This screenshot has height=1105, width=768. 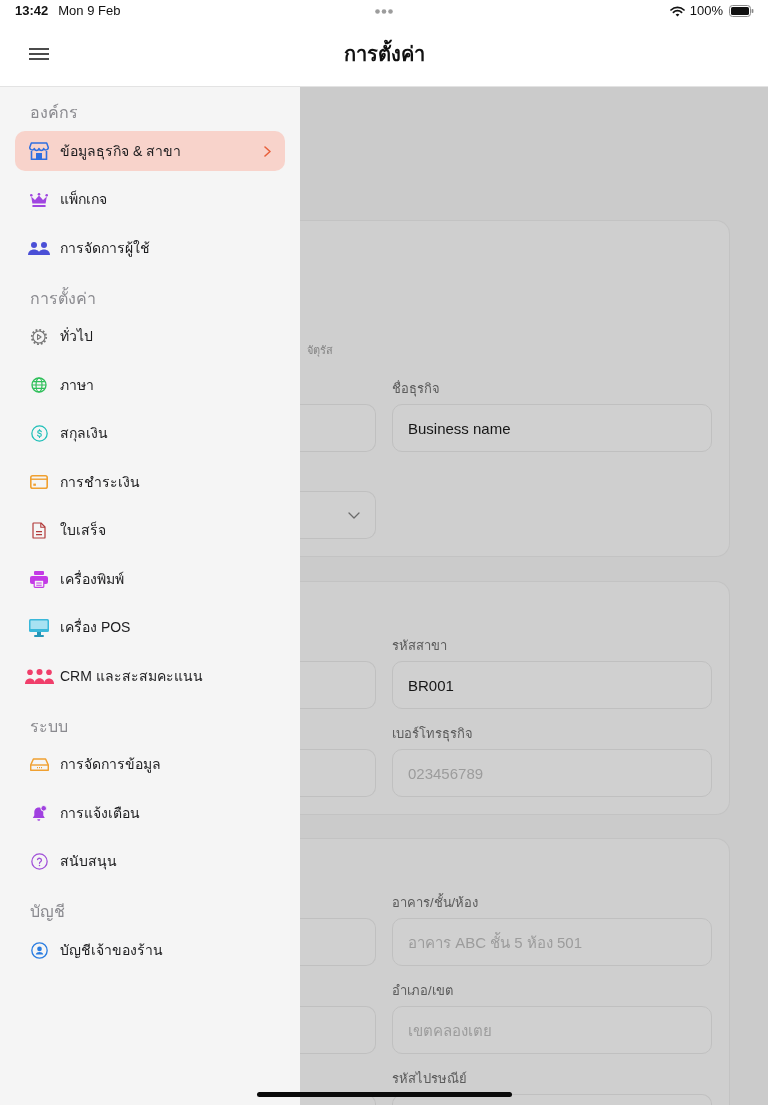 What do you see at coordinates (552, 685) in the screenshot?
I see `input-field: BR001` at bounding box center [552, 685].